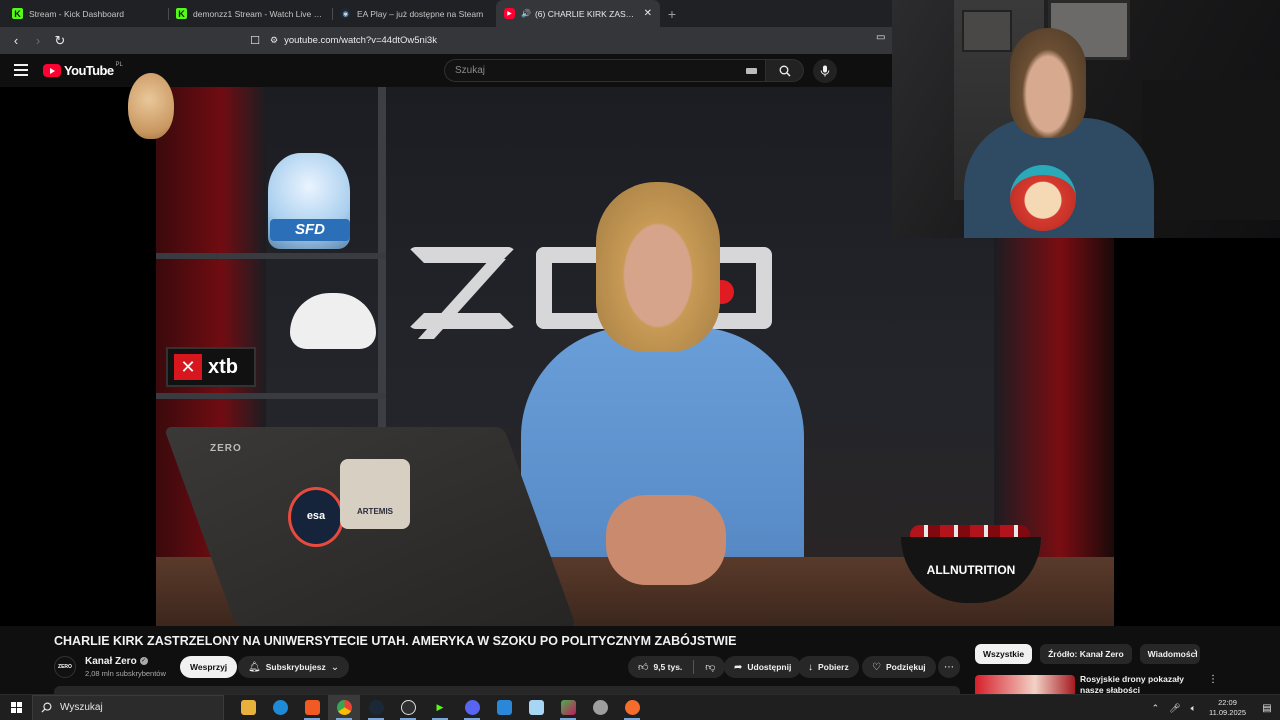 This screenshot has width=1280, height=720. What do you see at coordinates (833, 667) in the screenshot?
I see `download-label: Pobierz` at bounding box center [833, 667].